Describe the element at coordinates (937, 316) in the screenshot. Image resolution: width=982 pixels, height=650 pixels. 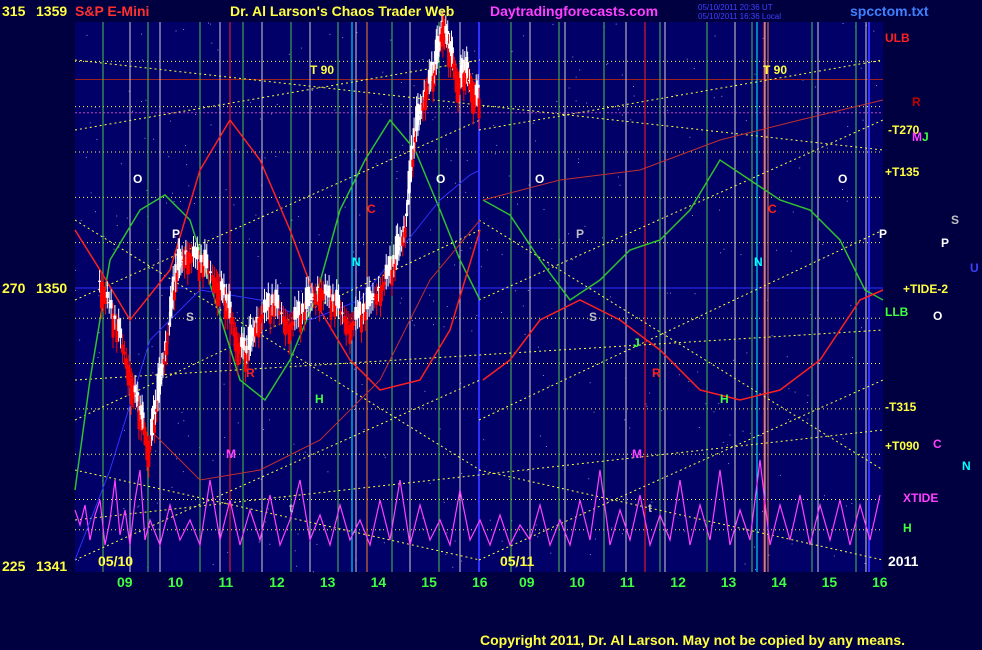
I see `right-label: O` at that location.